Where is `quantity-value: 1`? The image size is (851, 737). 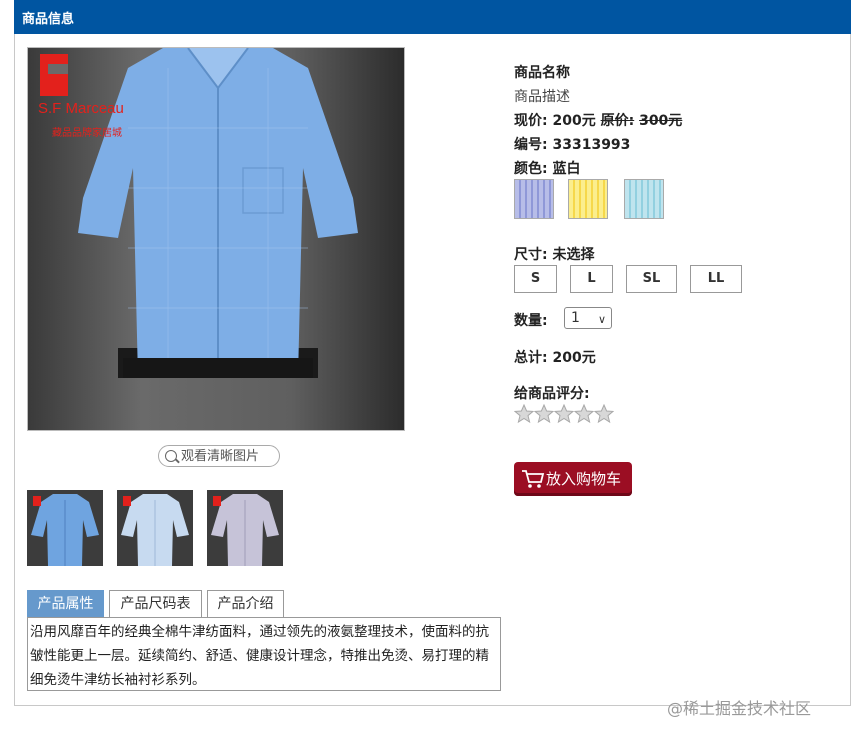
quantity-value: 1 is located at coordinates (575, 318).